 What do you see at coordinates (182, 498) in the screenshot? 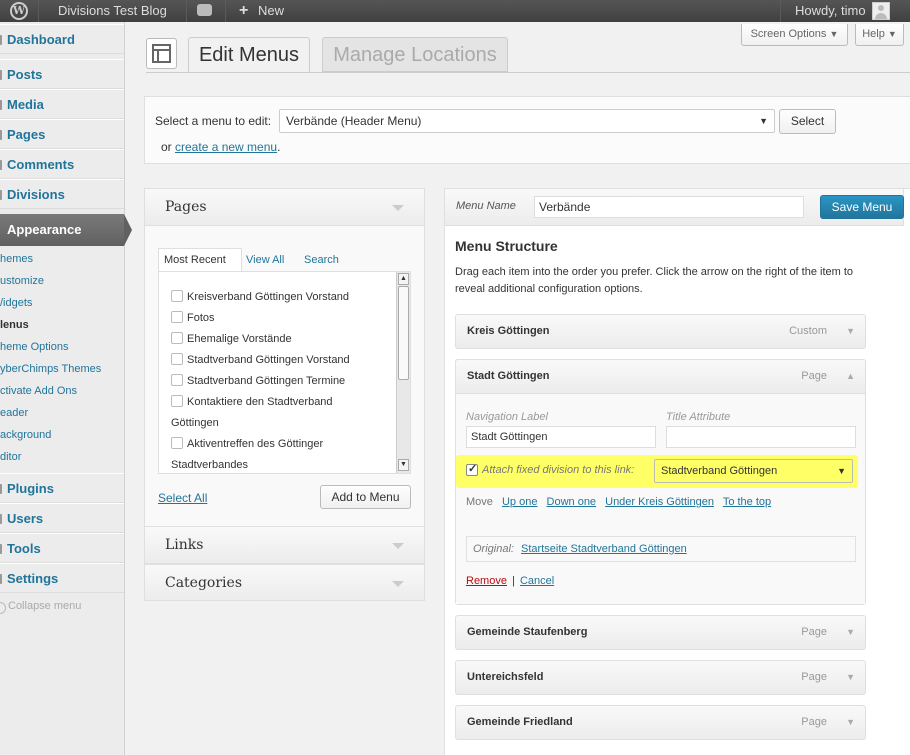
I see `select-all-link: Select All` at bounding box center [182, 498].